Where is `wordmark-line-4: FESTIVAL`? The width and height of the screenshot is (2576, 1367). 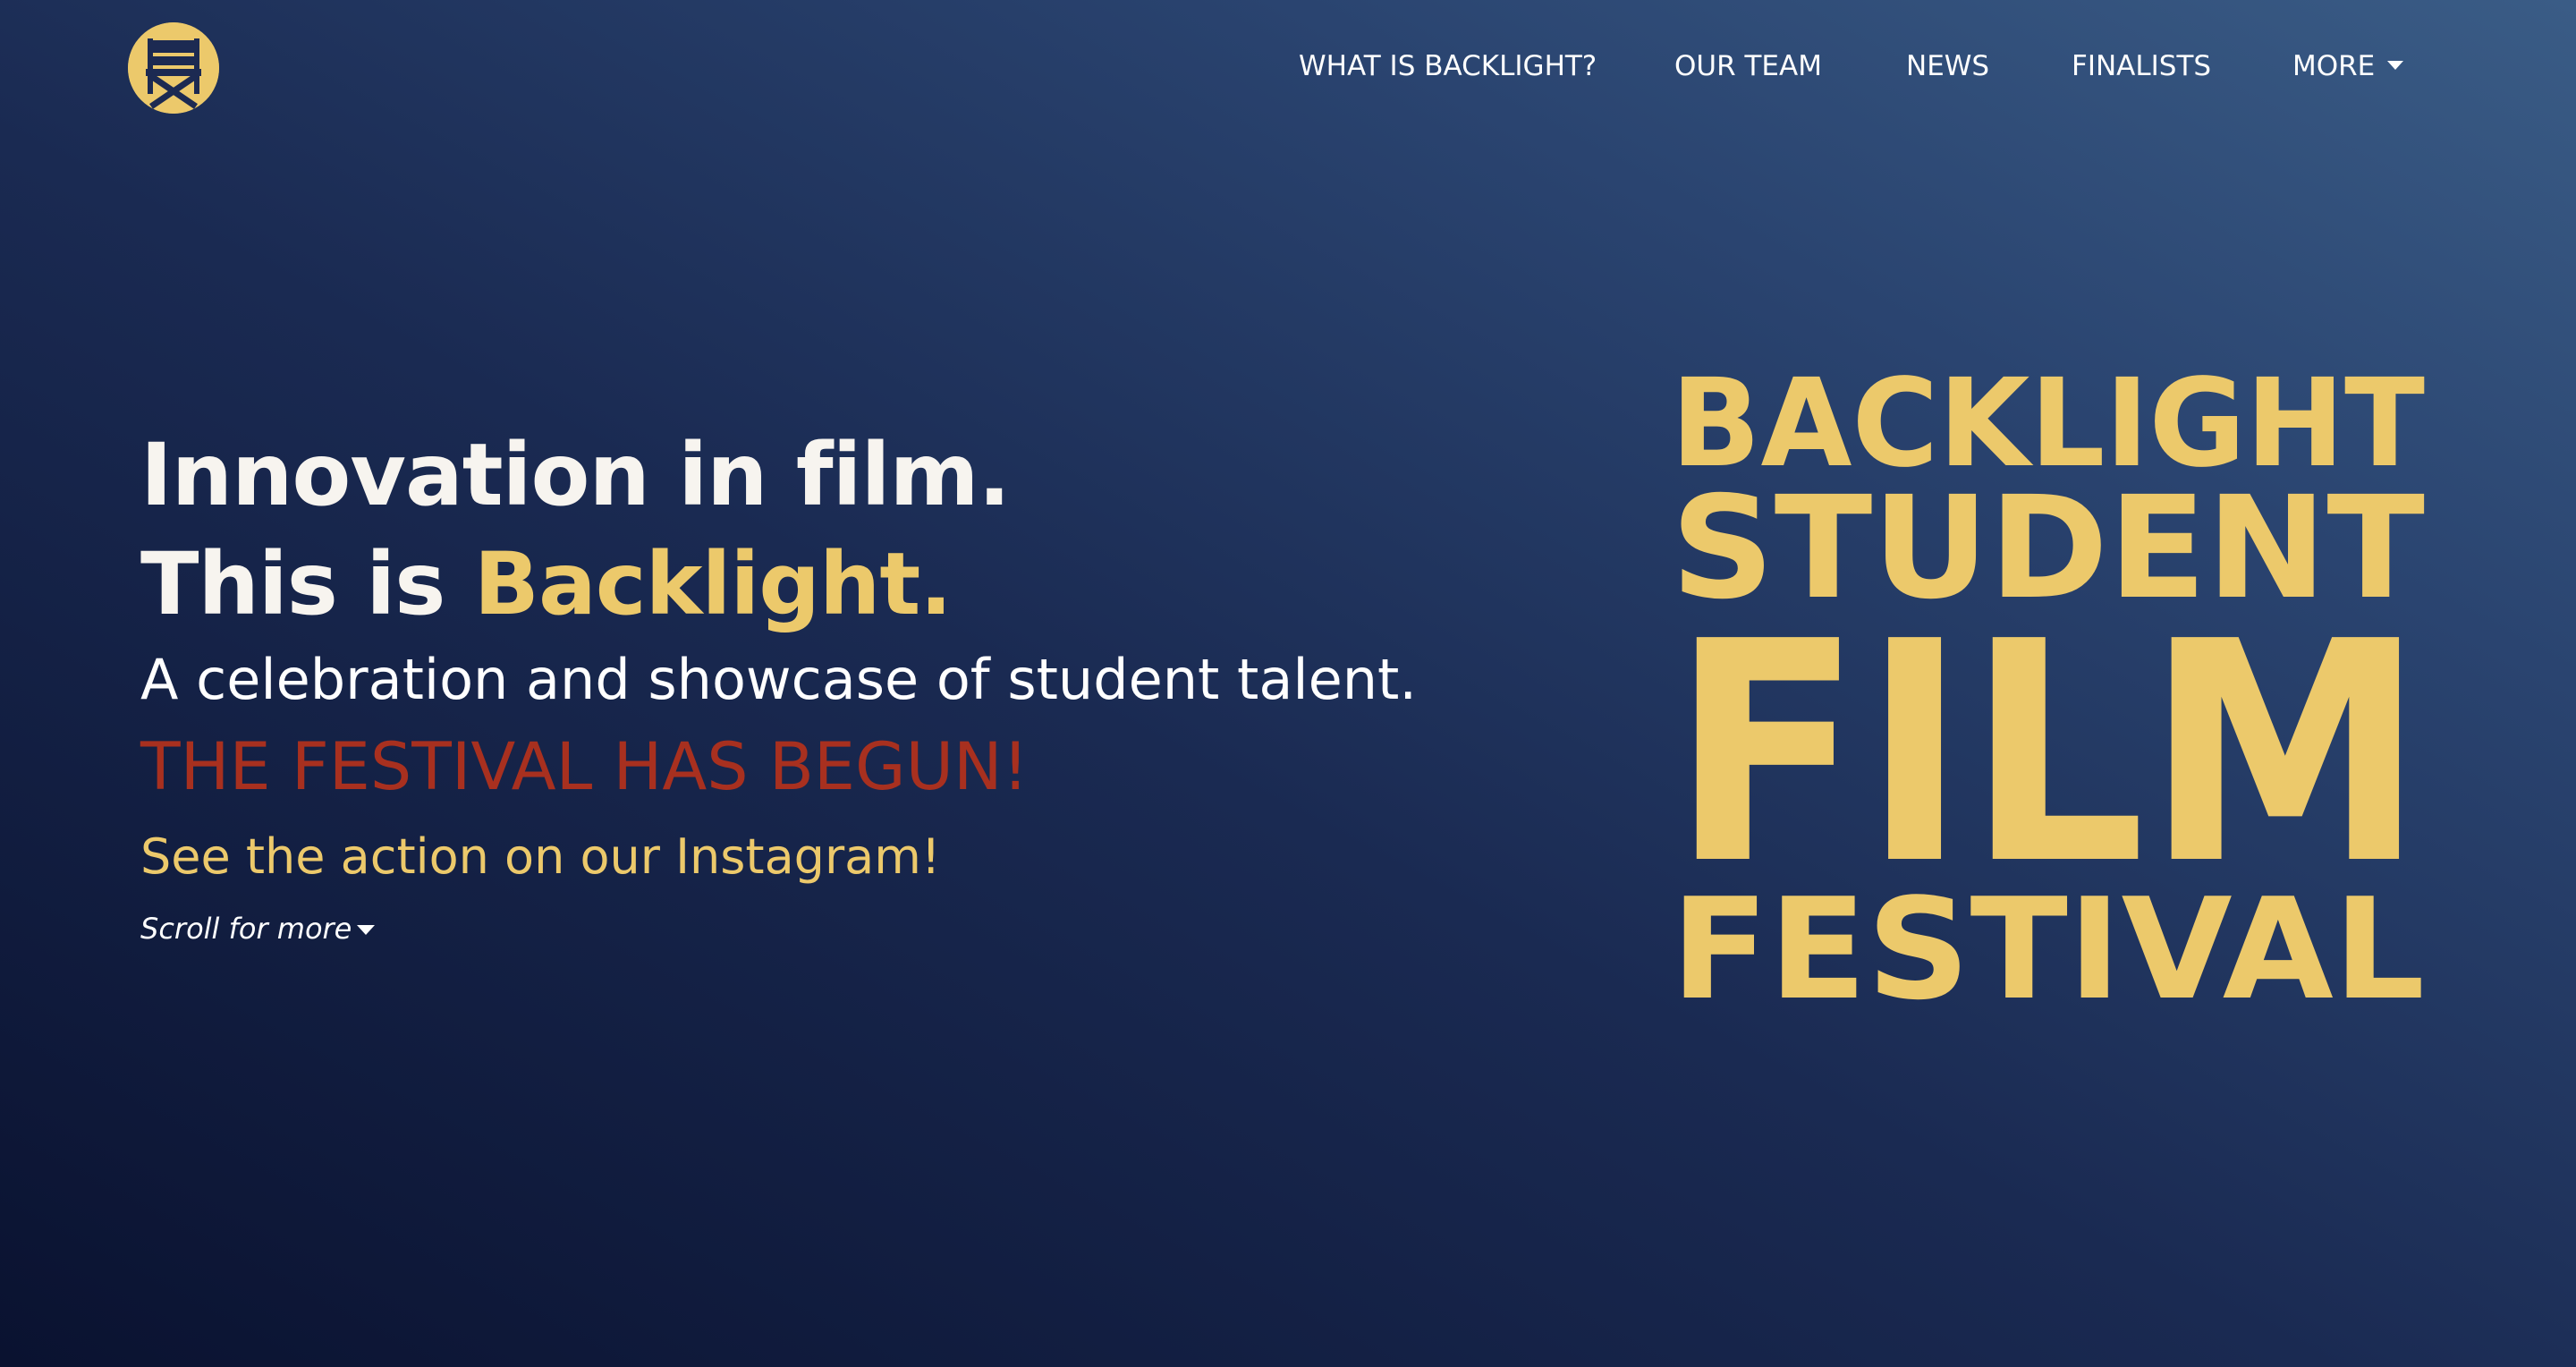
wordmark-line-4: FESTIVAL is located at coordinates (2048, 937).